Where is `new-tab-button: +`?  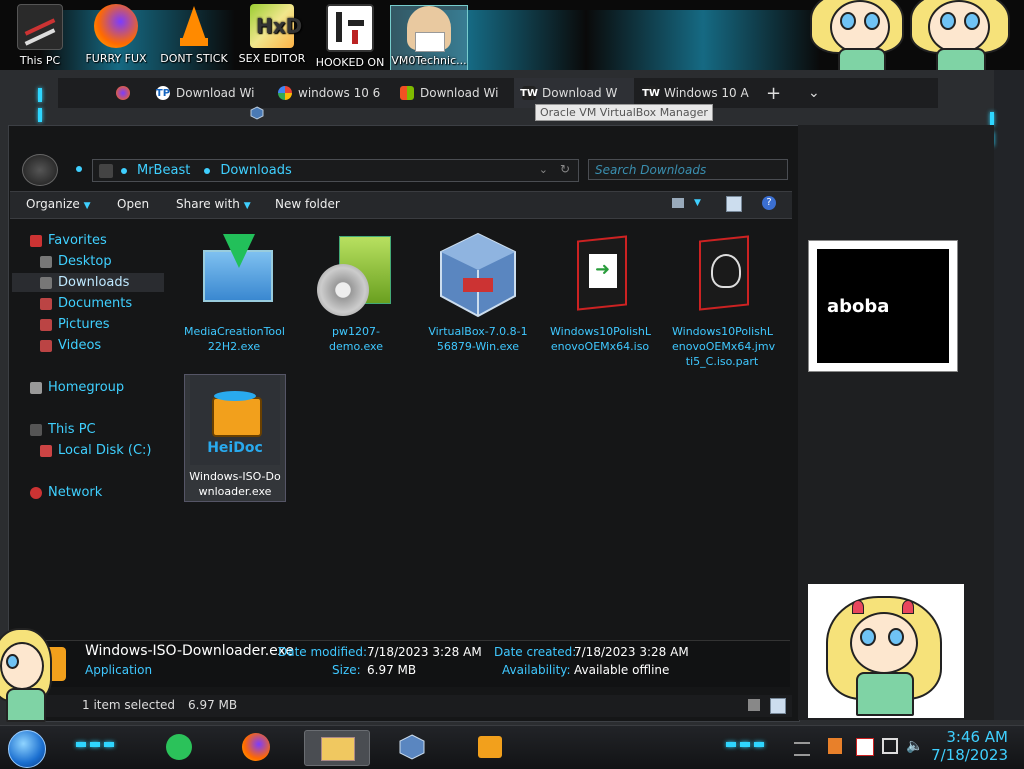 new-tab-button: + is located at coordinates (776, 93).